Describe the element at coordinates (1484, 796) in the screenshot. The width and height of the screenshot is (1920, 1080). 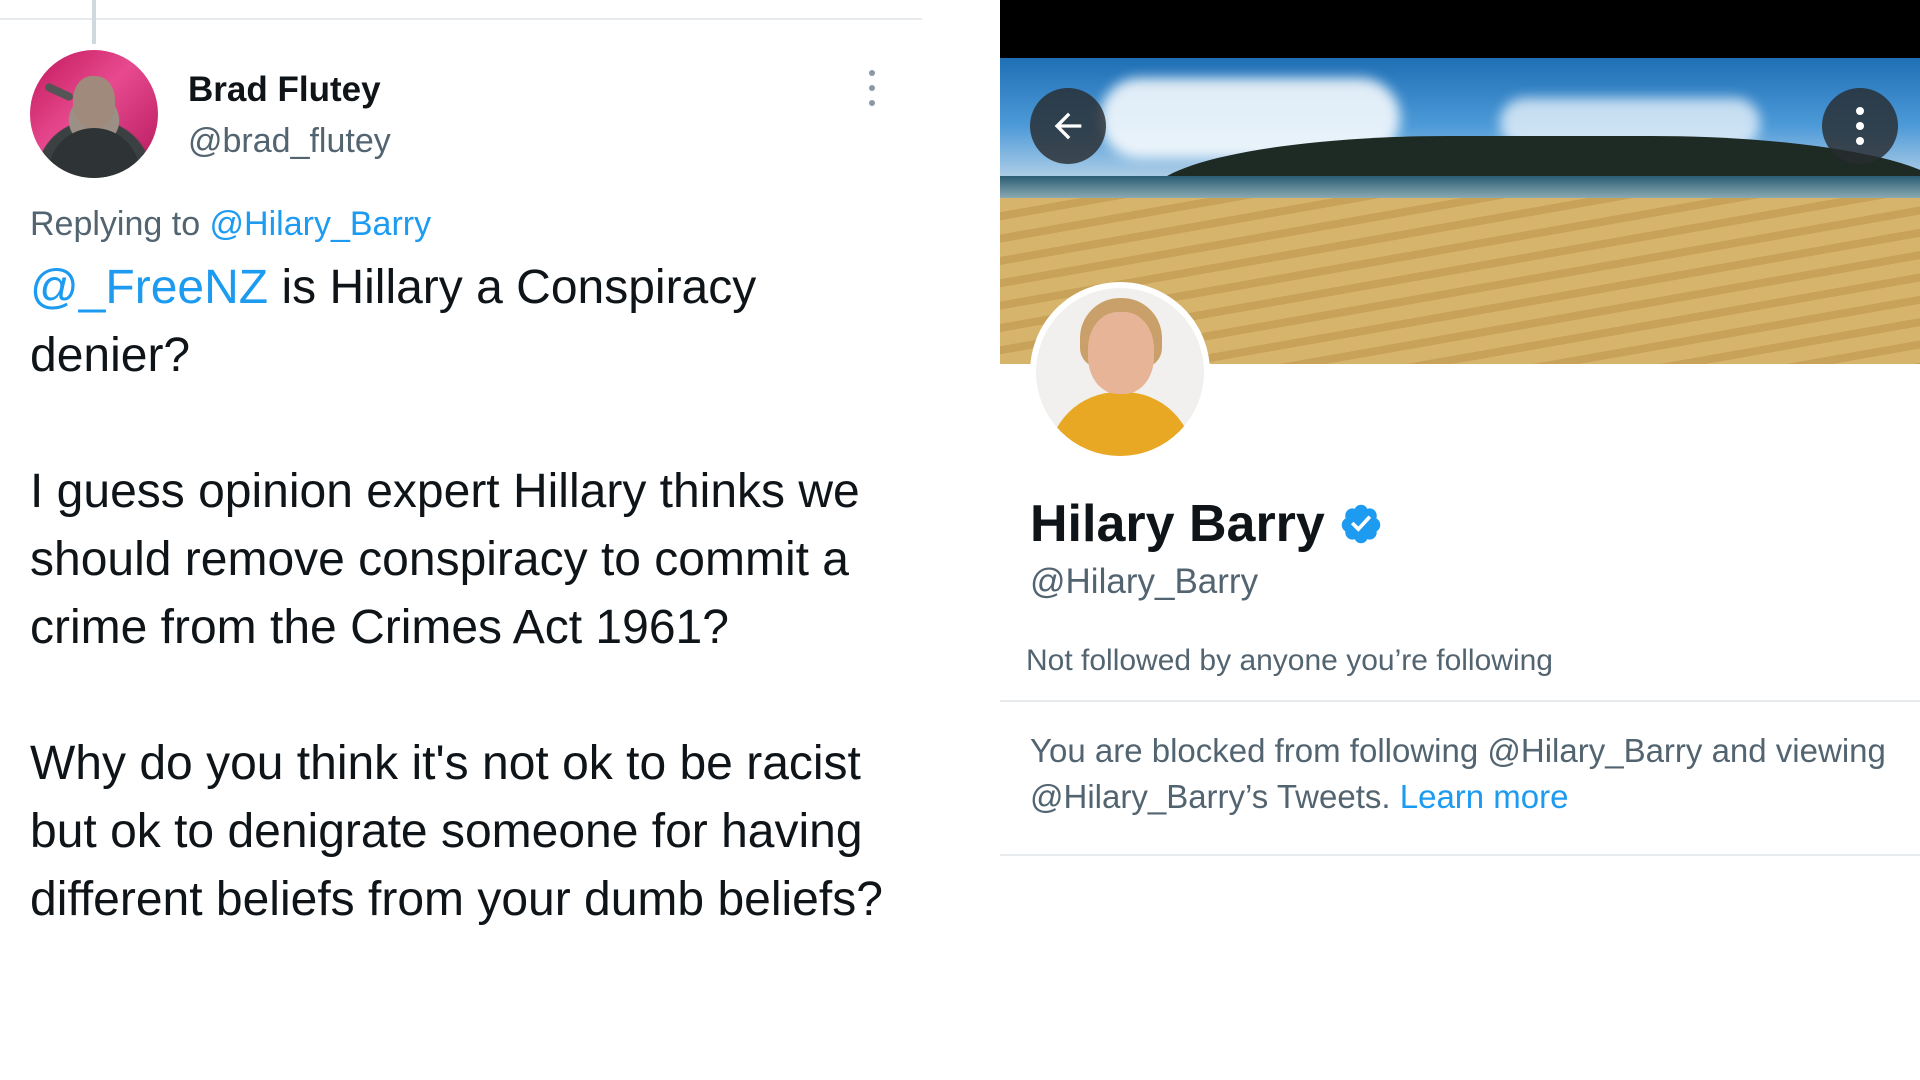
I see `learn-more-link: Learn more` at that location.